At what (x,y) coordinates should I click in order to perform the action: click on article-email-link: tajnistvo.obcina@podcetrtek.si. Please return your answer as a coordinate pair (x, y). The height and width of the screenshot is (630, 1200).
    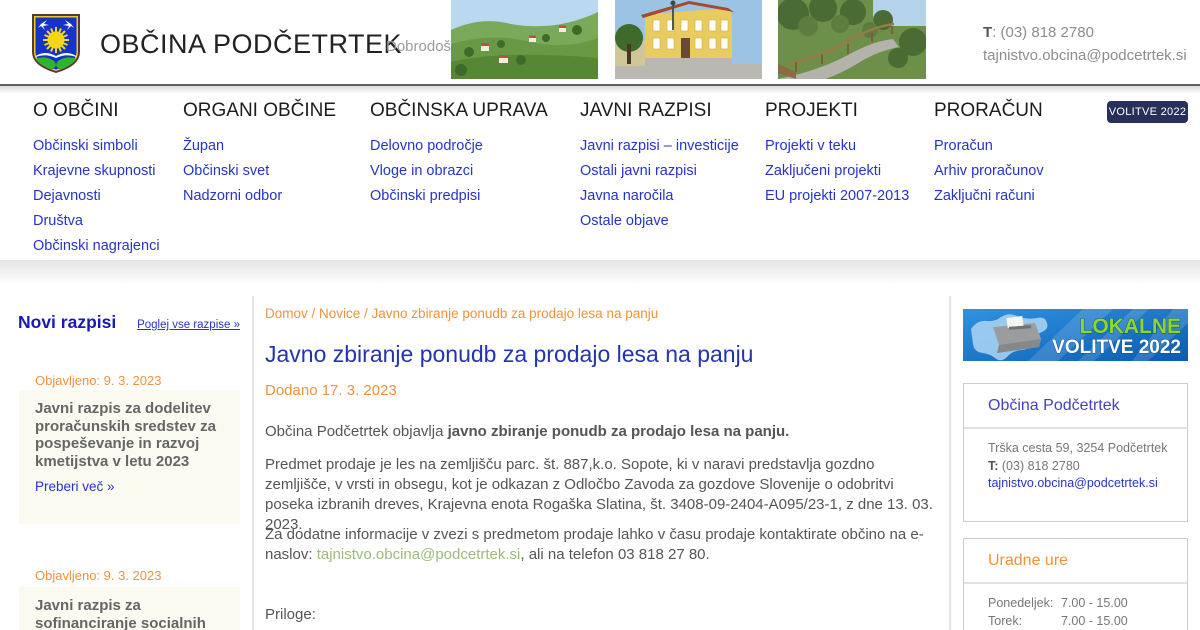
    Looking at the image, I should click on (419, 554).